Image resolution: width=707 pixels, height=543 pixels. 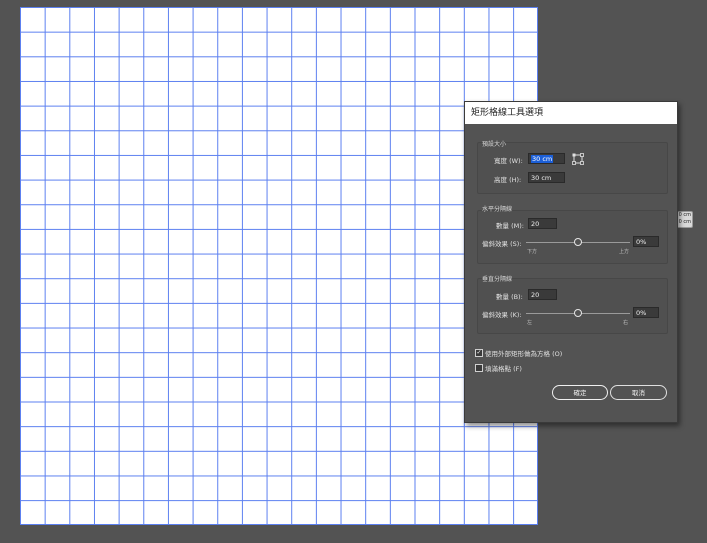 I want to click on v-count-input: 20, so click(x=542, y=294).